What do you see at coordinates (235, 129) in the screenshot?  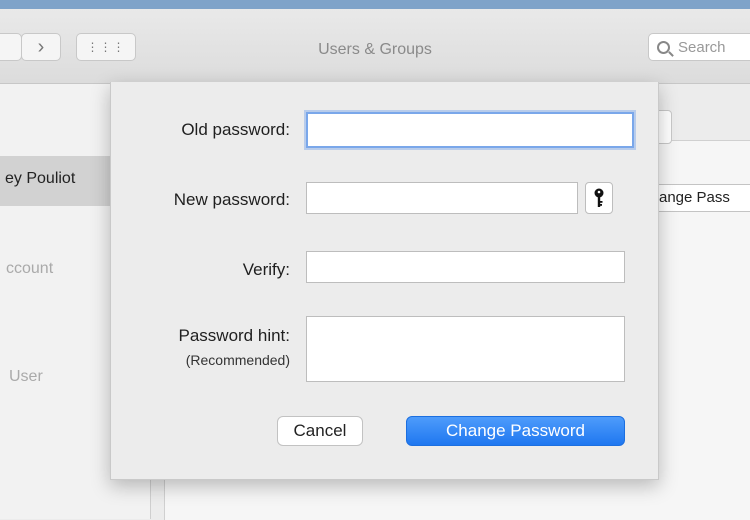 I see `old-password-label: Old password:` at bounding box center [235, 129].